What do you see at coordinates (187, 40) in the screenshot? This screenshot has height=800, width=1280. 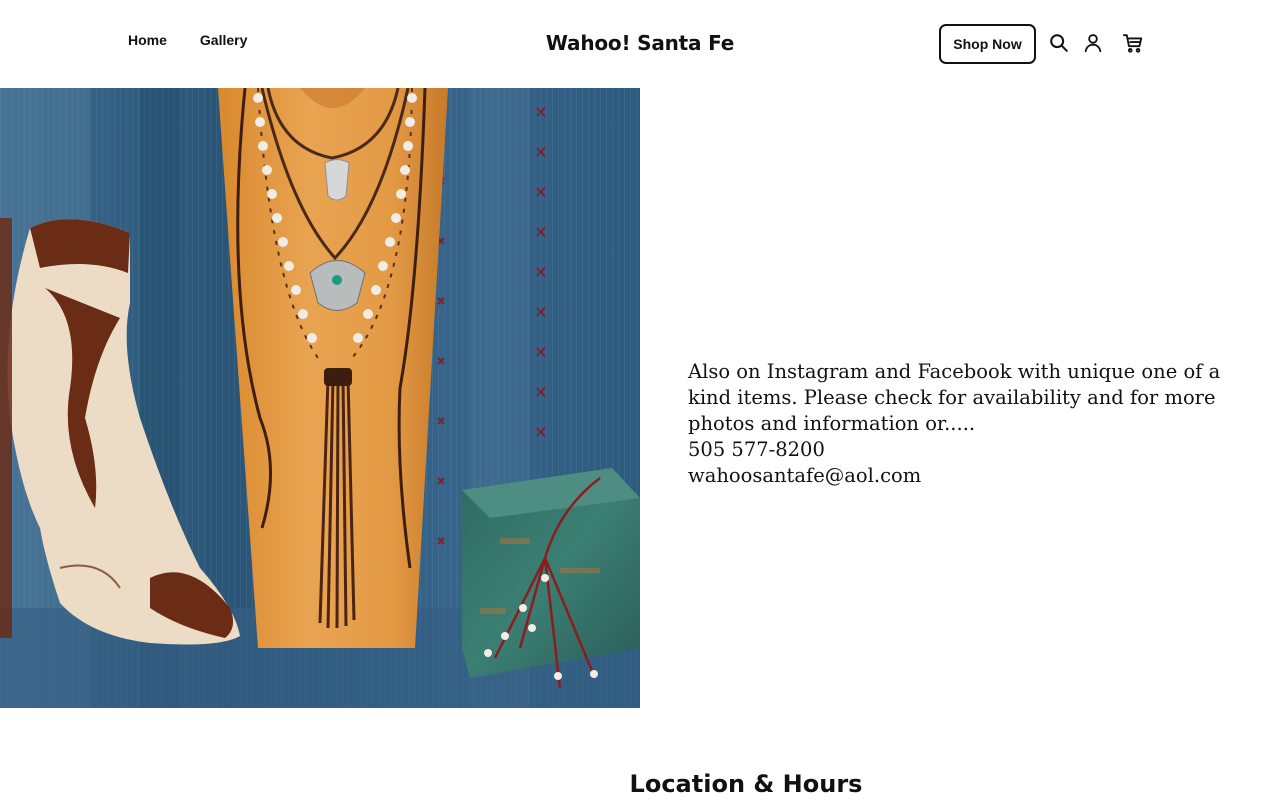 I see `main-nav: Home Gallery` at bounding box center [187, 40].